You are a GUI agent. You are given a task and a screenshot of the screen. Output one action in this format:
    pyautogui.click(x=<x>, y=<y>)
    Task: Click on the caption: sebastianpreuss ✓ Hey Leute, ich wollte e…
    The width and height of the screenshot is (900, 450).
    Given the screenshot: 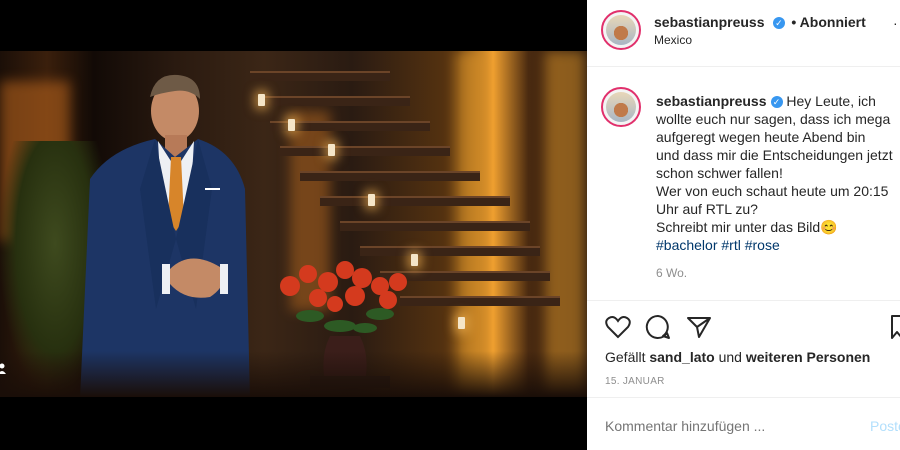 What is the action you would take?
    pyautogui.click(x=776, y=187)
    